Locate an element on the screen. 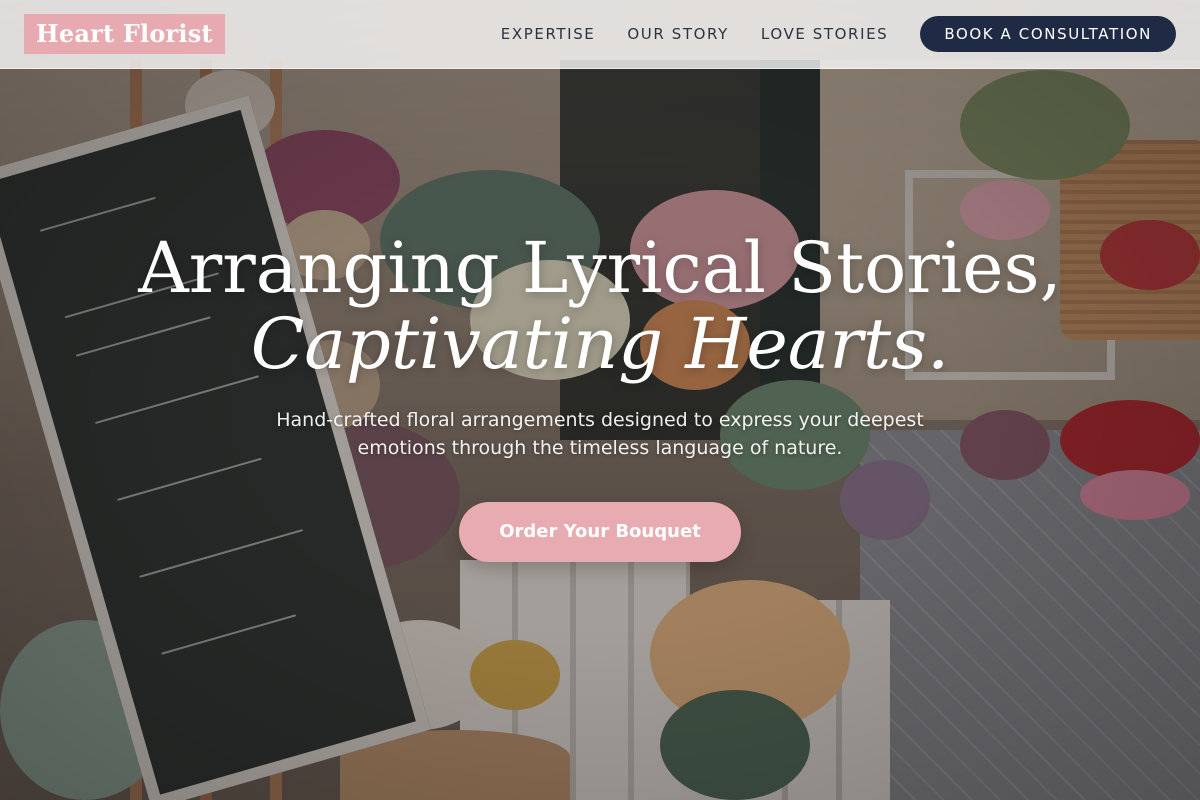 This screenshot has height=800, width=1200. order-bouquet-button: Order Your Bouquet is located at coordinates (600, 532).